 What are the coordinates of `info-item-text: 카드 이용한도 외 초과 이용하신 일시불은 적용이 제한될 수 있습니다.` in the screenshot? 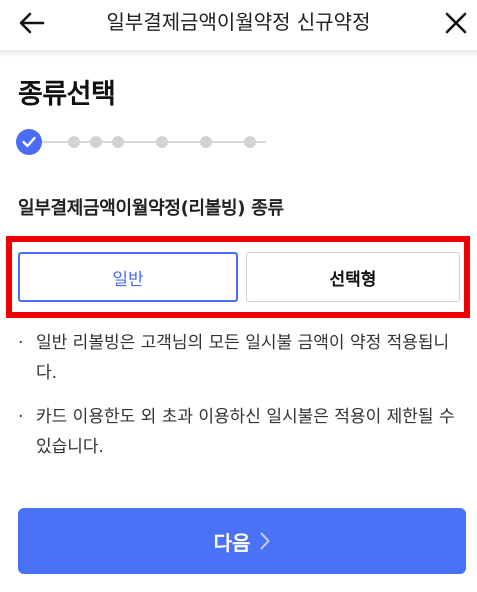 It's located at (245, 432).